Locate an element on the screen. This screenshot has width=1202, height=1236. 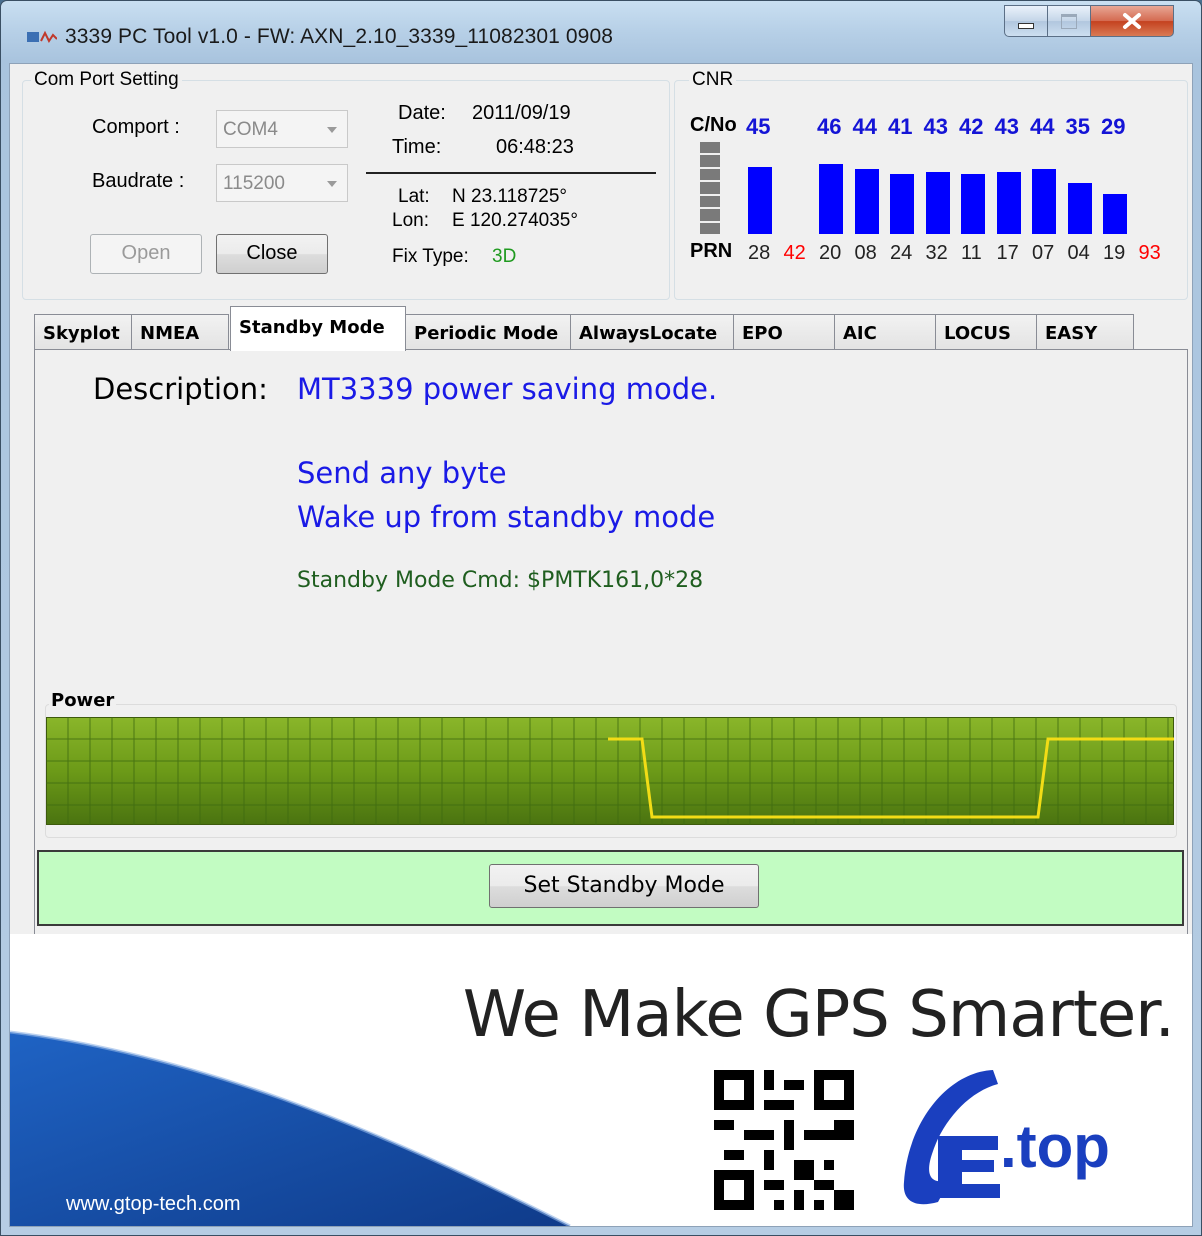
cnr-legend: CNR is located at coordinates (713, 79).